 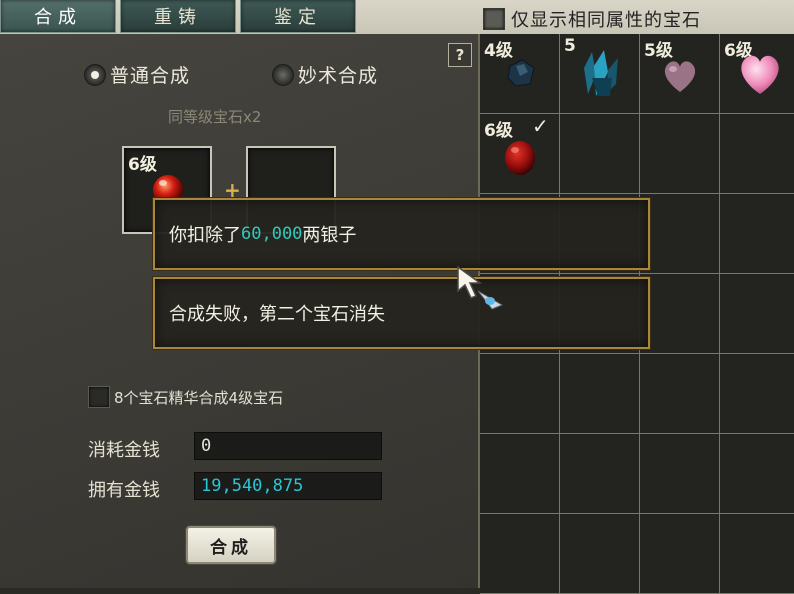 What do you see at coordinates (150, 76) in the screenshot?
I see `mode-normal-label: 普通合成` at bounding box center [150, 76].